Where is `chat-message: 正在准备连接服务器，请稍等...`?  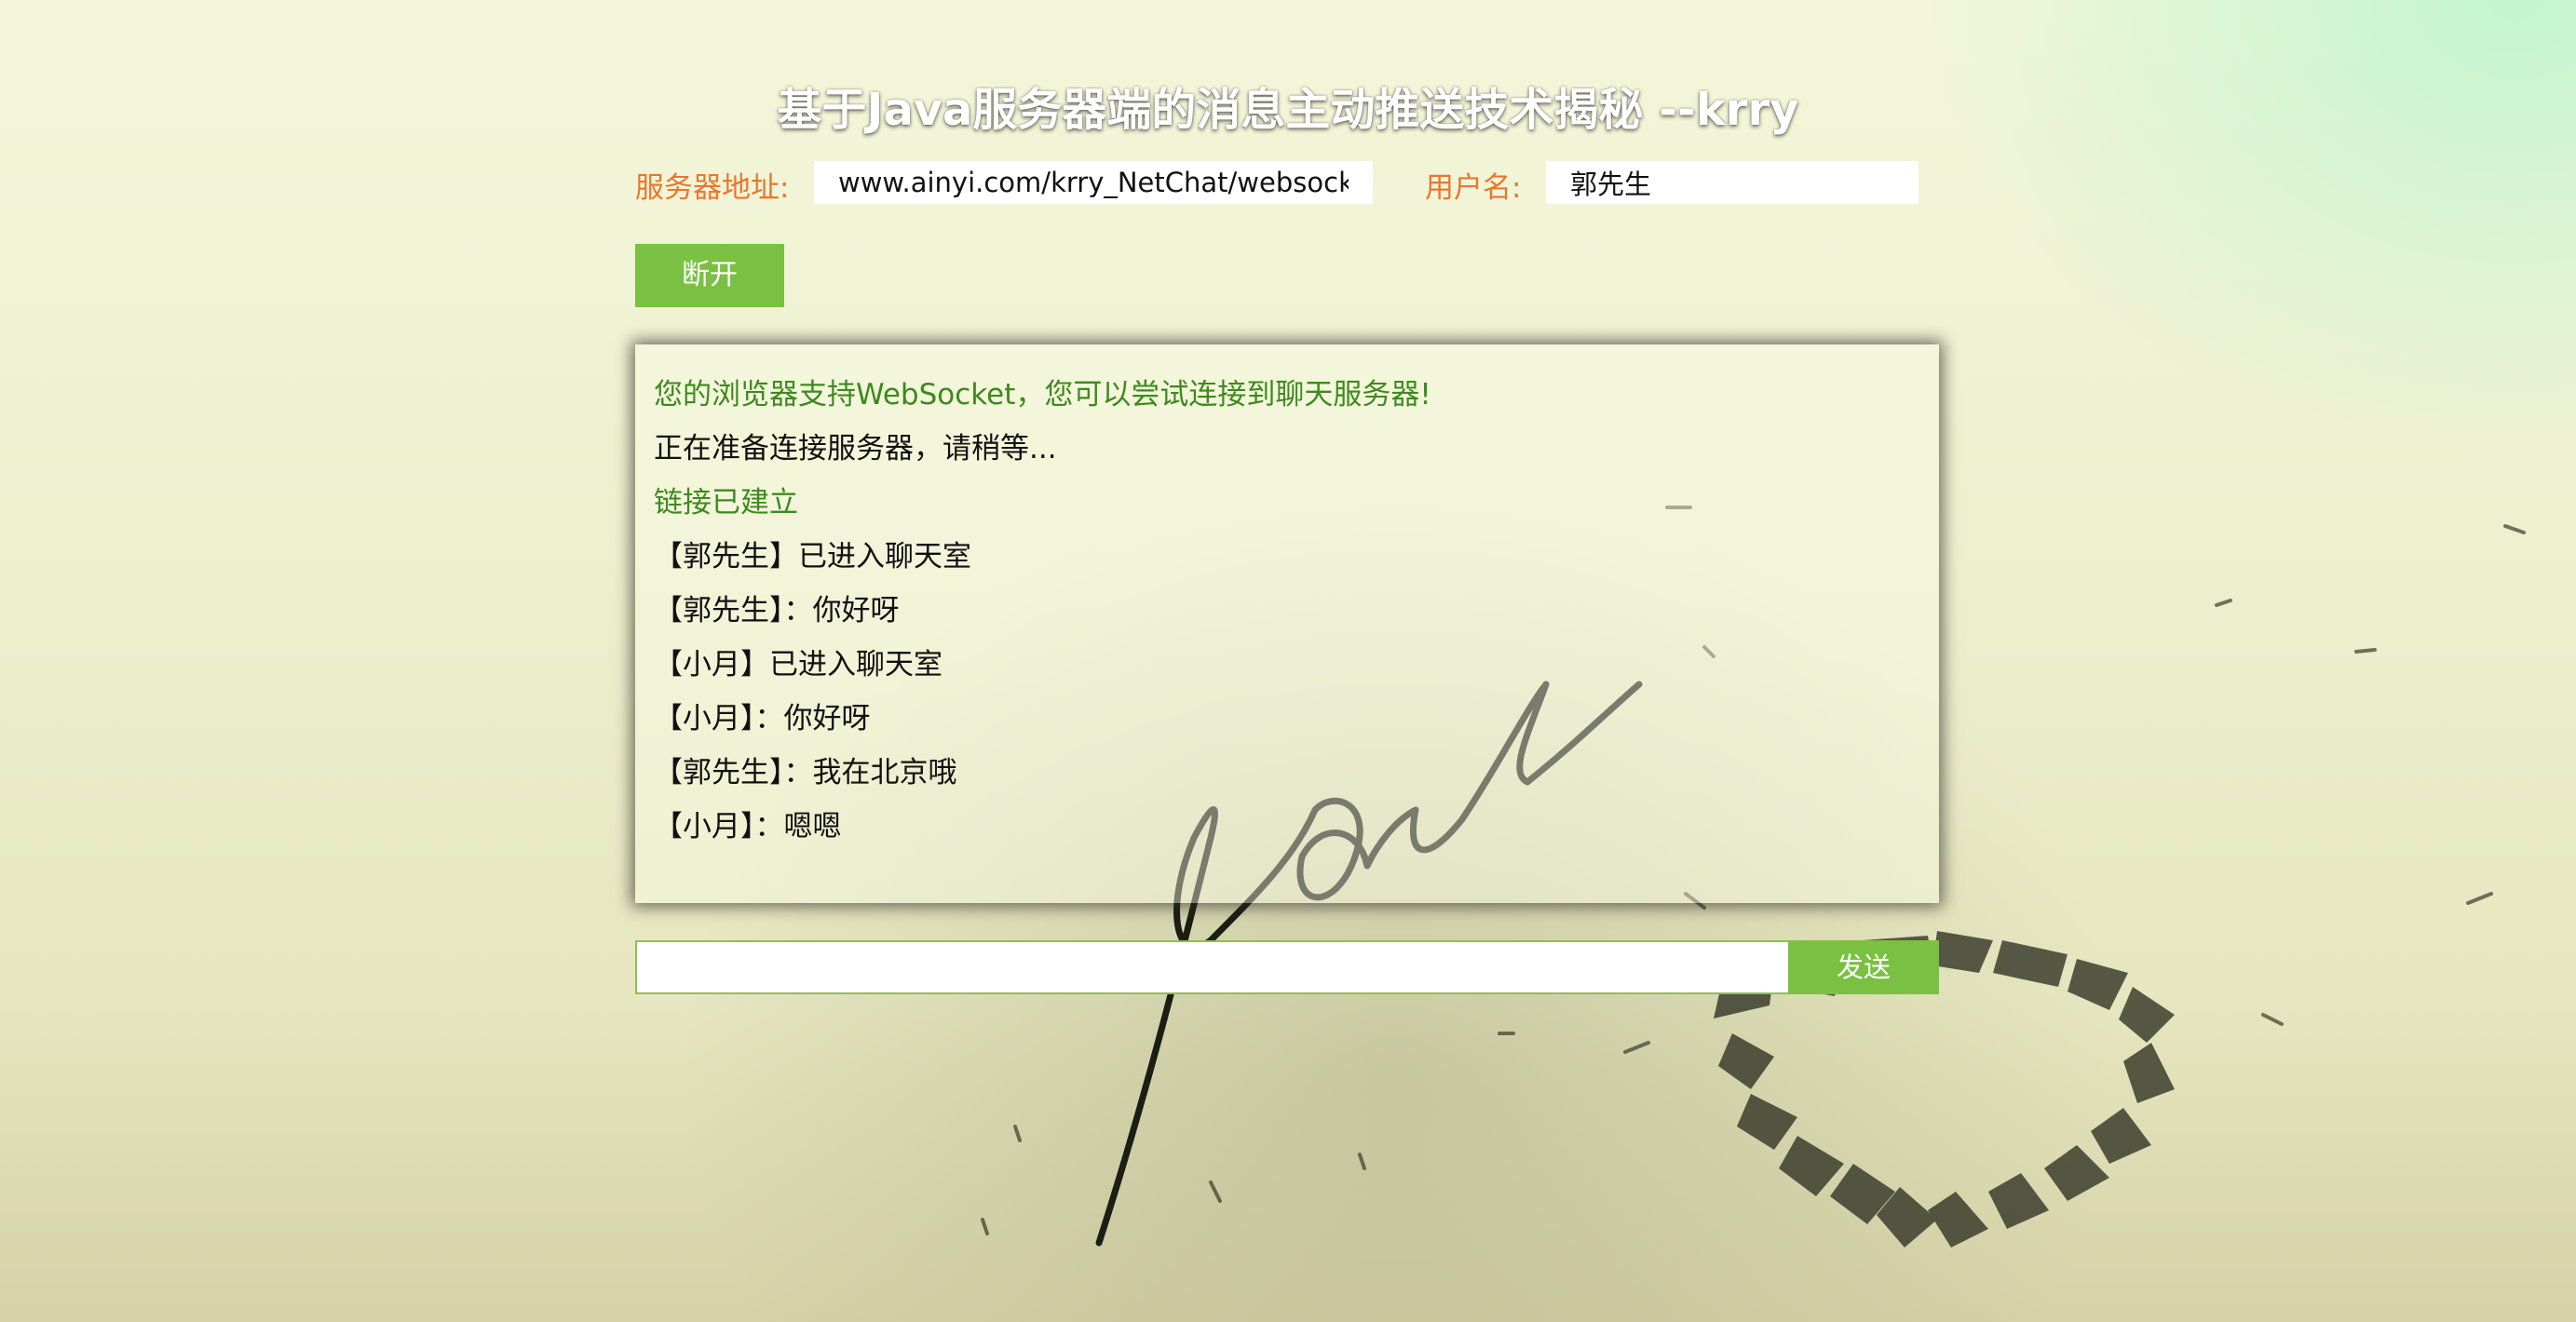
chat-message: 正在准备连接服务器，请稍等... is located at coordinates (855, 449).